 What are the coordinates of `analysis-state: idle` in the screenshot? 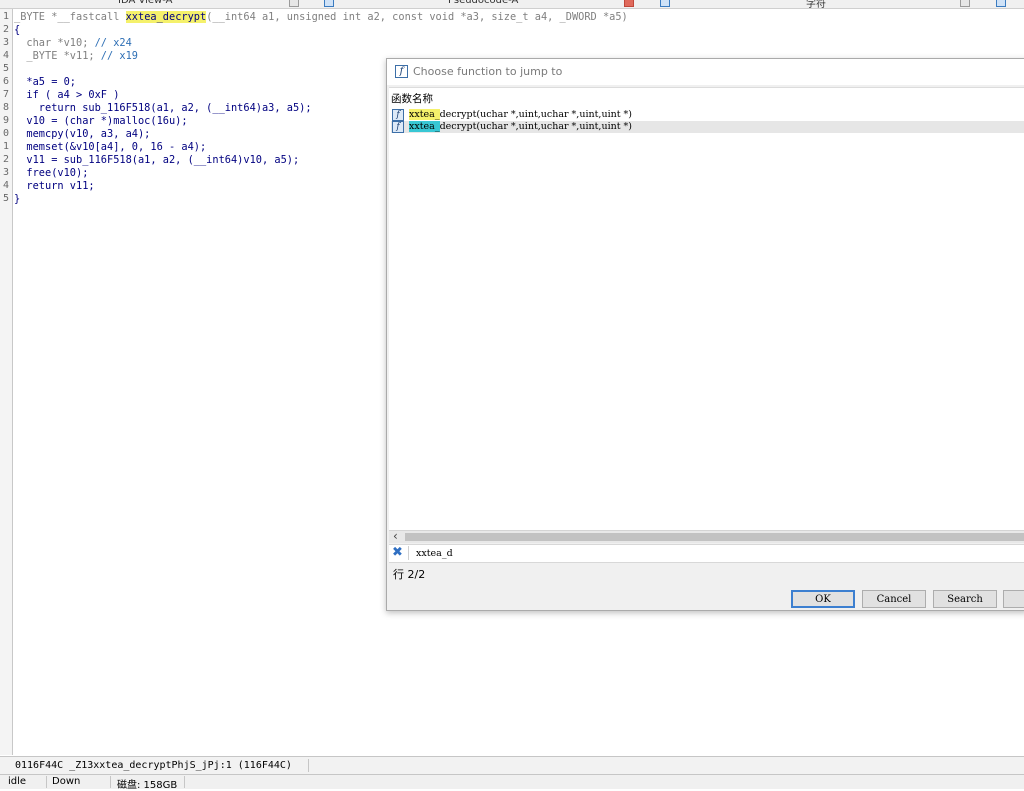 It's located at (17, 781).